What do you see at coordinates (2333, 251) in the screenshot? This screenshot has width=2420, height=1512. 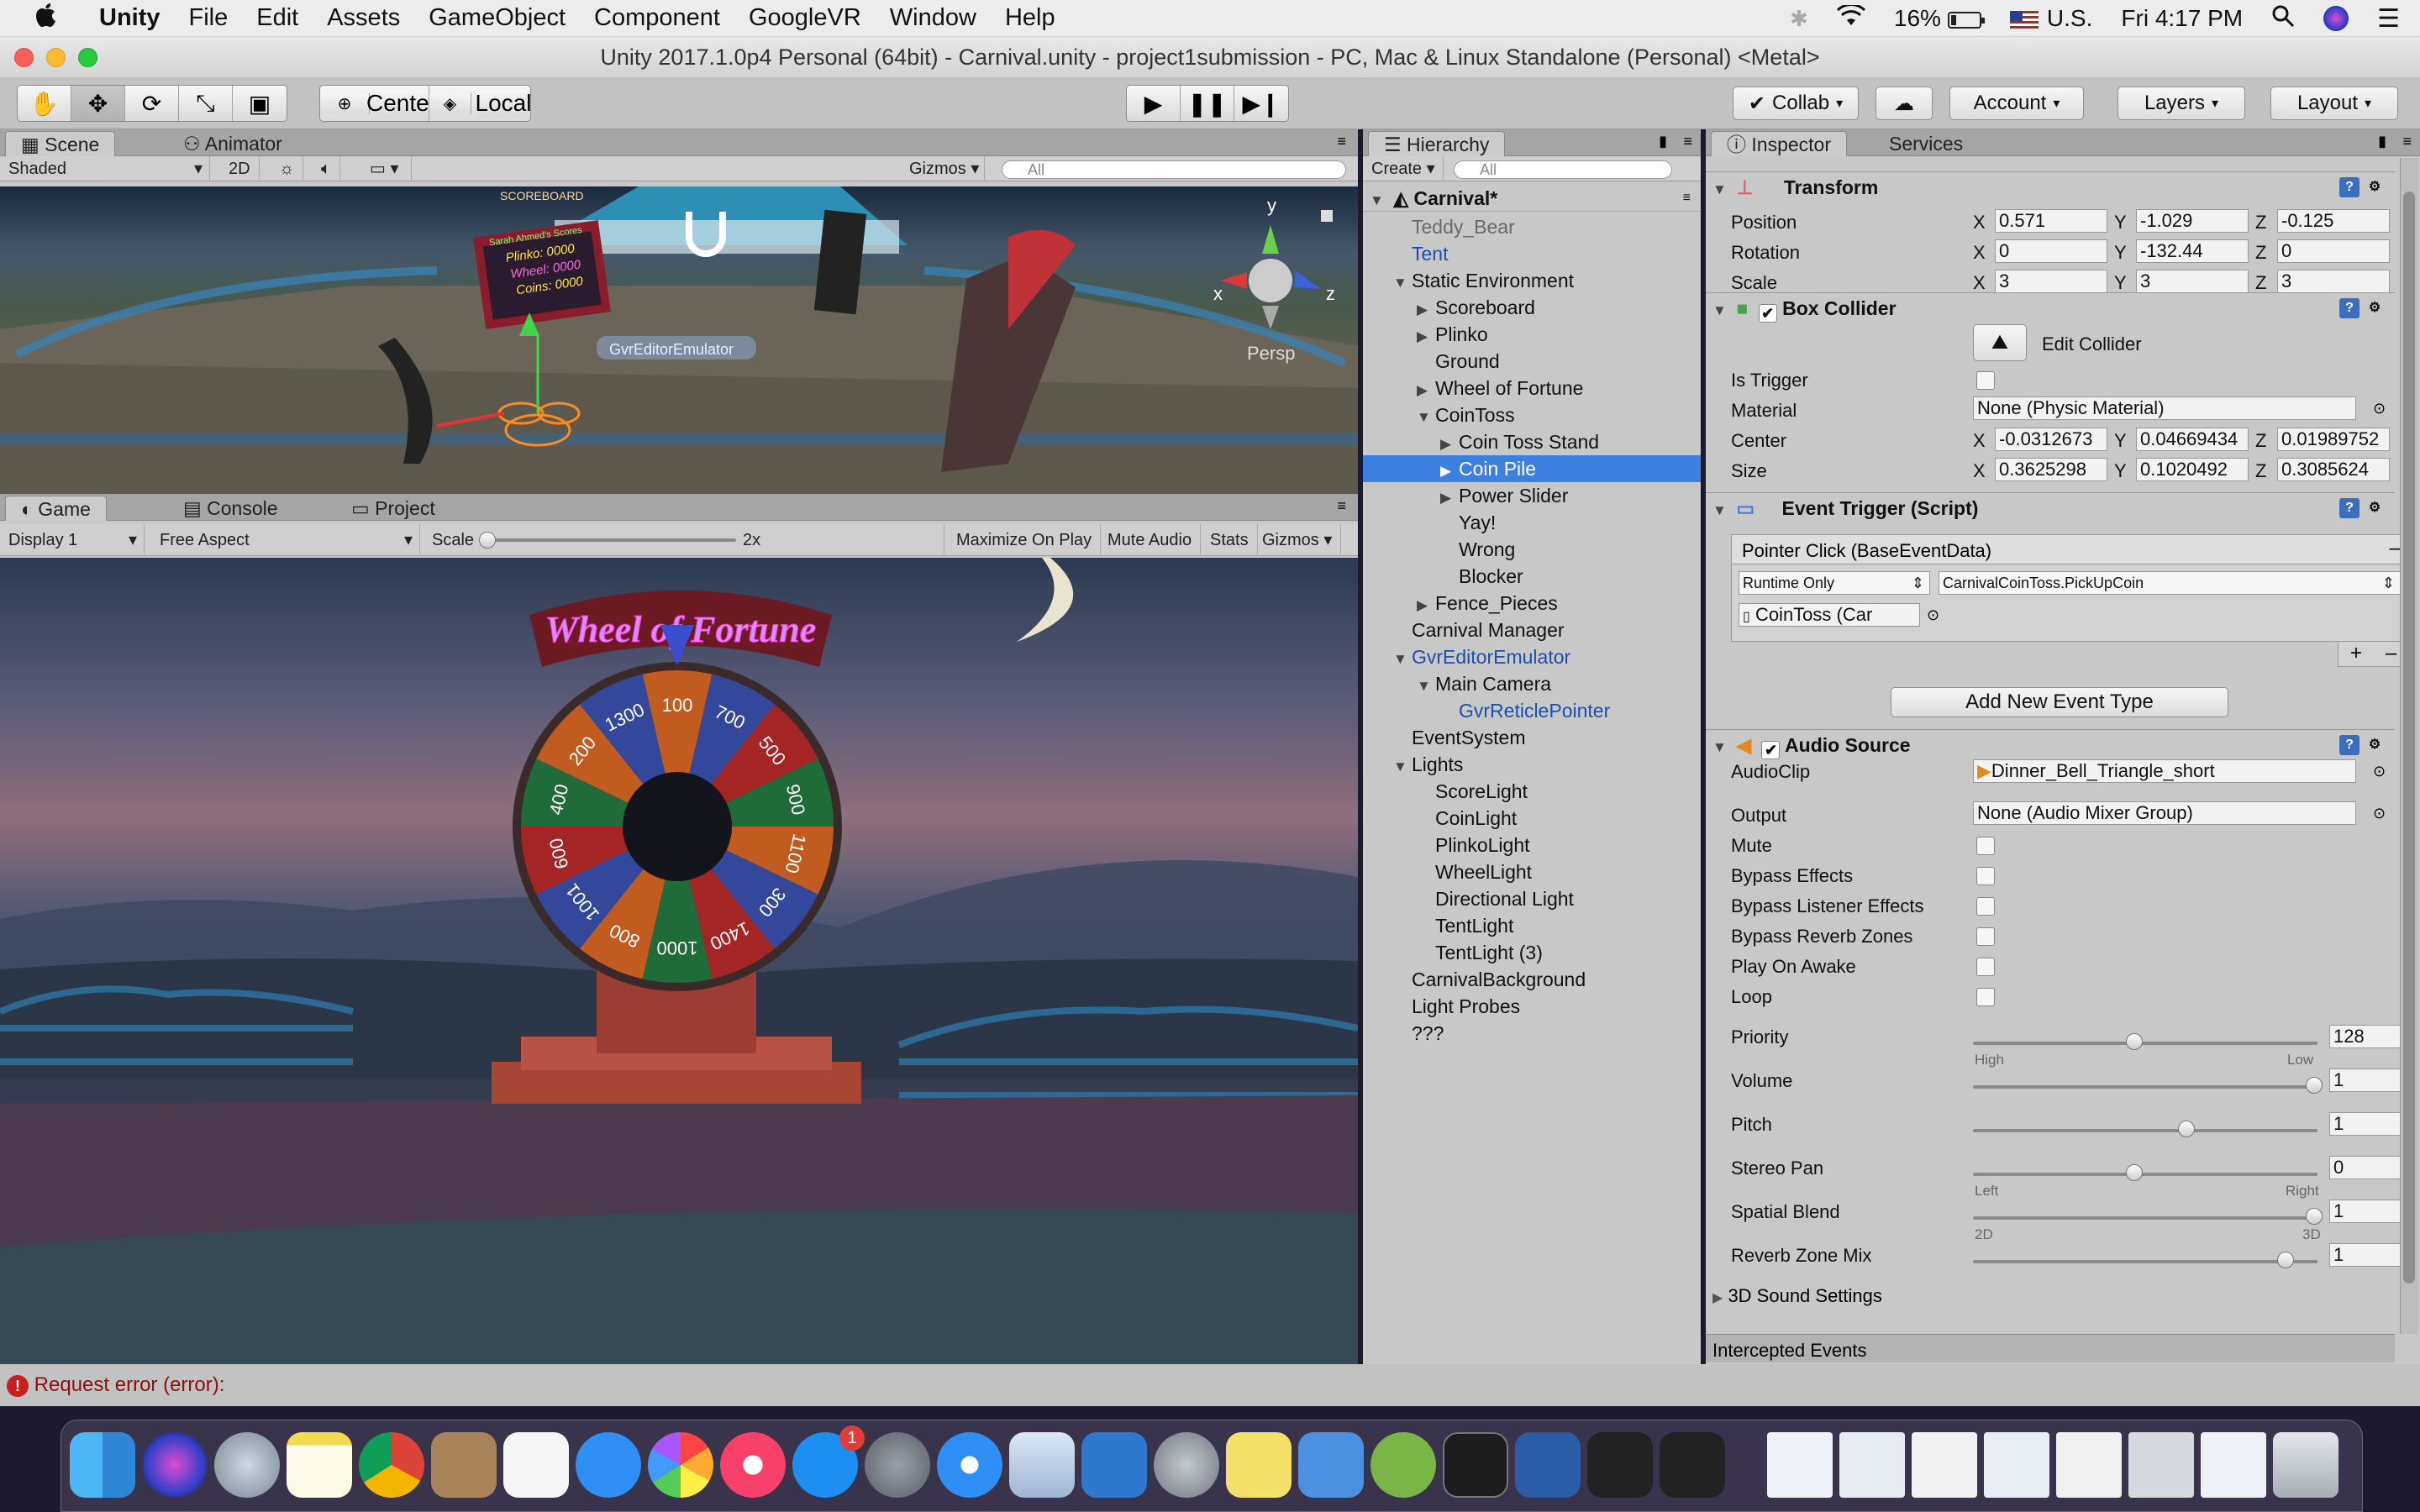 I see `rotation-z-field: 0` at bounding box center [2333, 251].